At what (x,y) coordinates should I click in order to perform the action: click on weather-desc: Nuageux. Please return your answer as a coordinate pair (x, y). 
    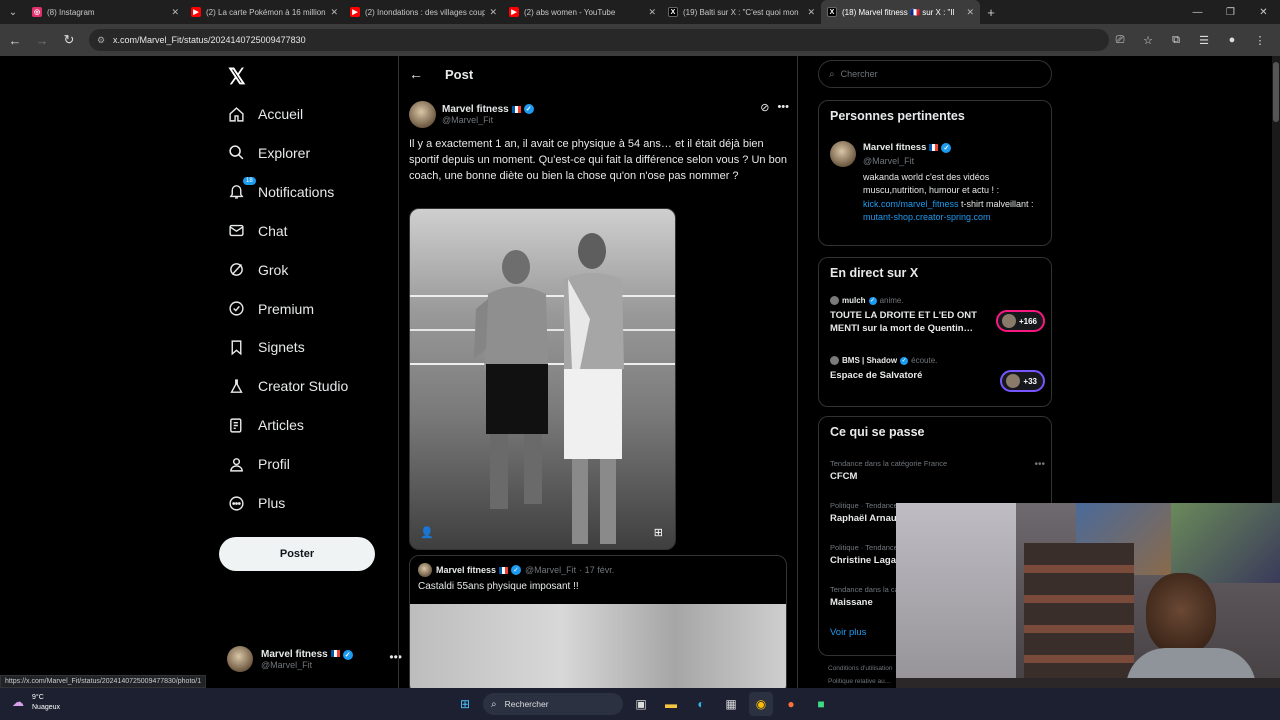
    Looking at the image, I should click on (46, 707).